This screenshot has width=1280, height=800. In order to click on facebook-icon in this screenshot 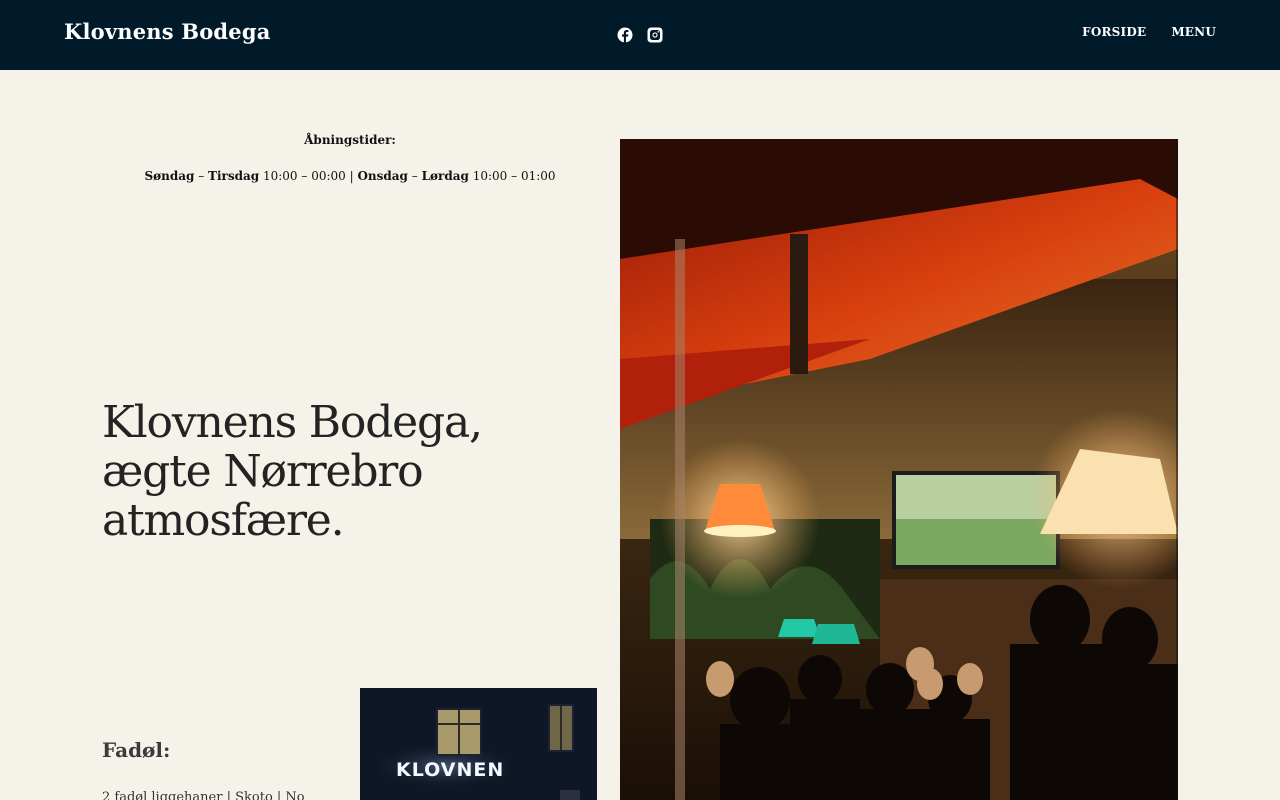, I will do `click(625, 35)`.